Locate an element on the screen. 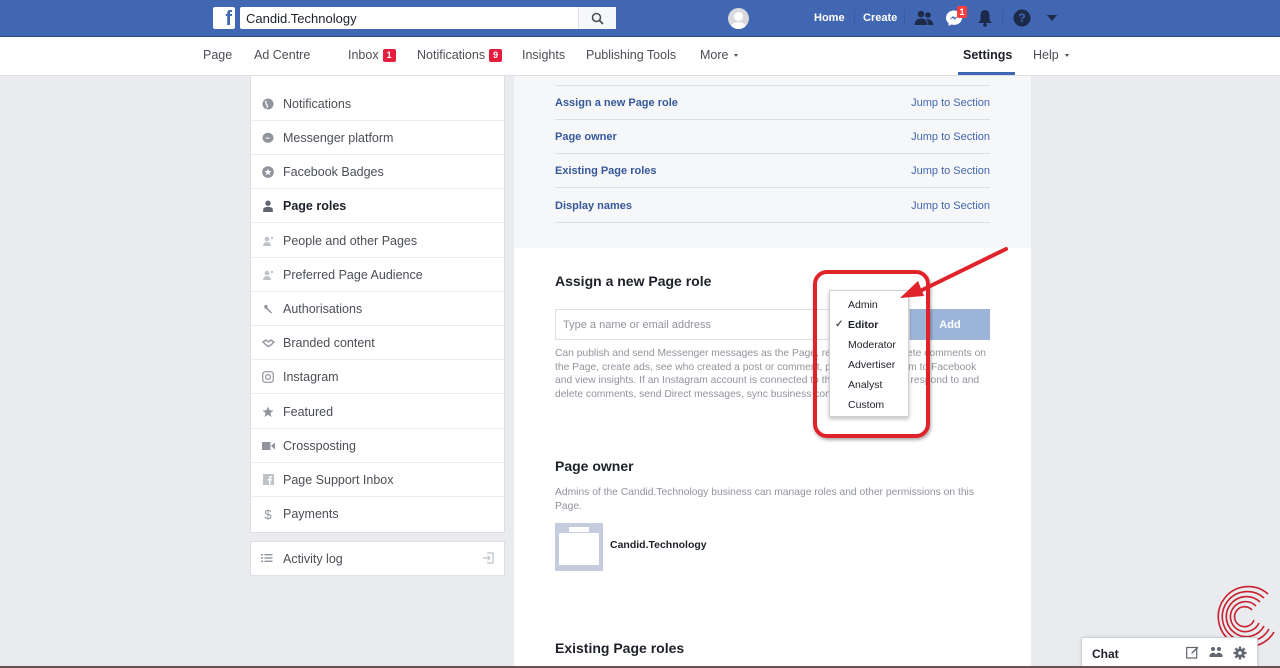  new-message-icon is located at coordinates (1192, 655).